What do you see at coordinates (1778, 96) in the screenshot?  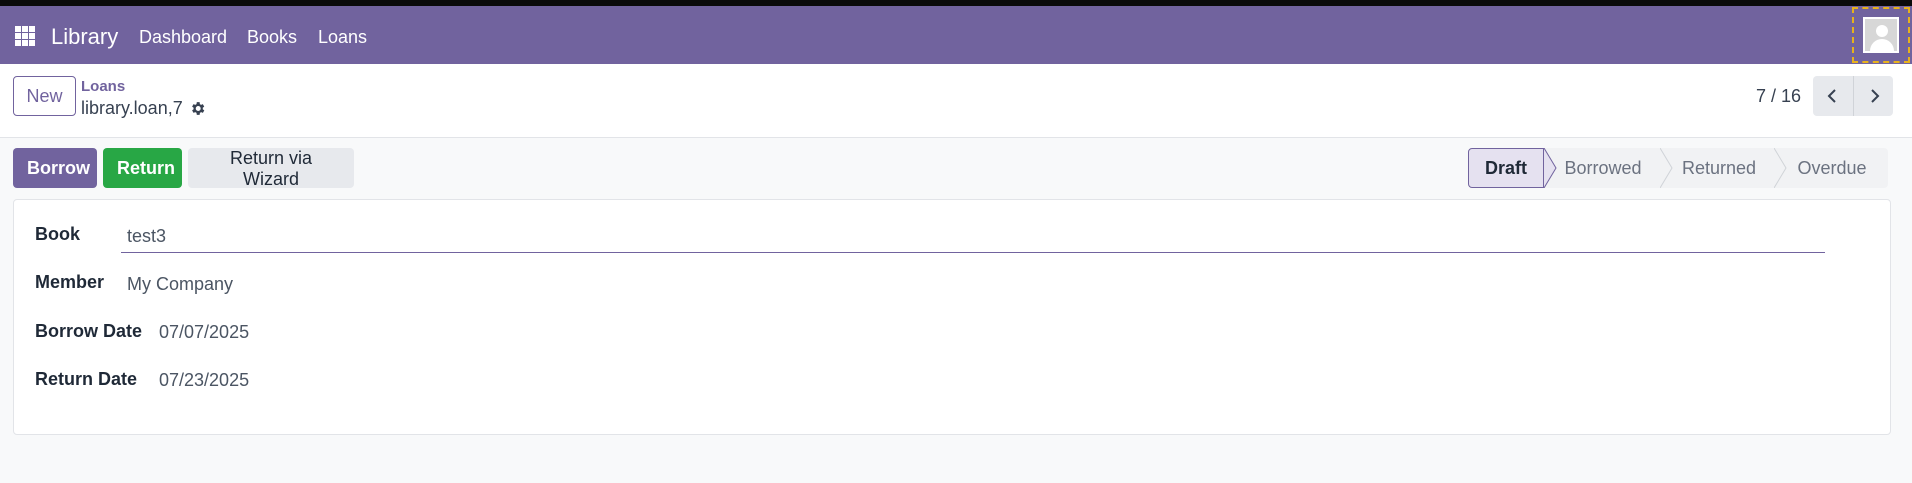 I see `pager-value: 7 / 16` at bounding box center [1778, 96].